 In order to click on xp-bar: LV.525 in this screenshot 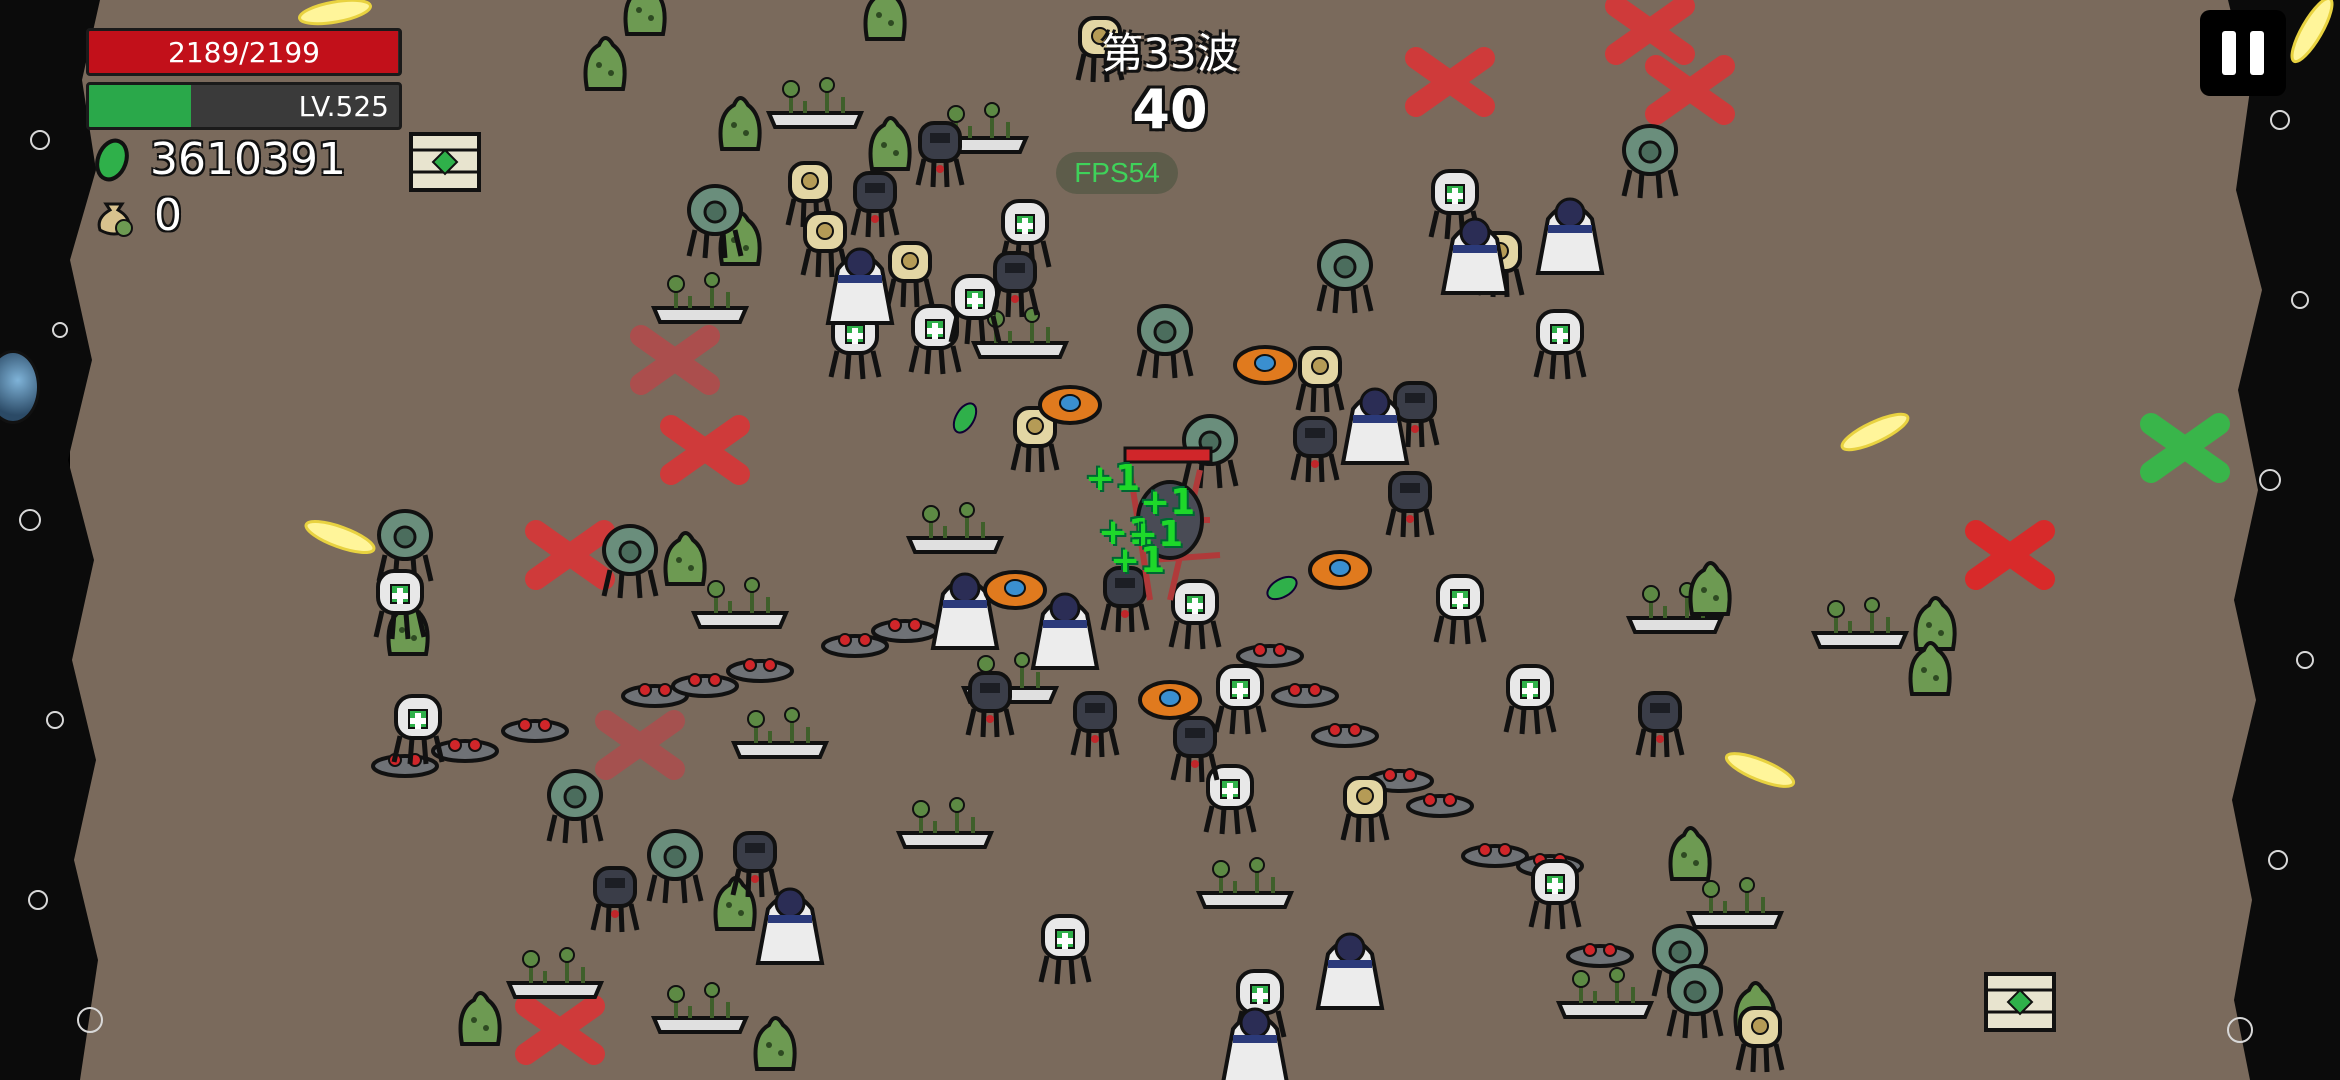, I will do `click(244, 106)`.